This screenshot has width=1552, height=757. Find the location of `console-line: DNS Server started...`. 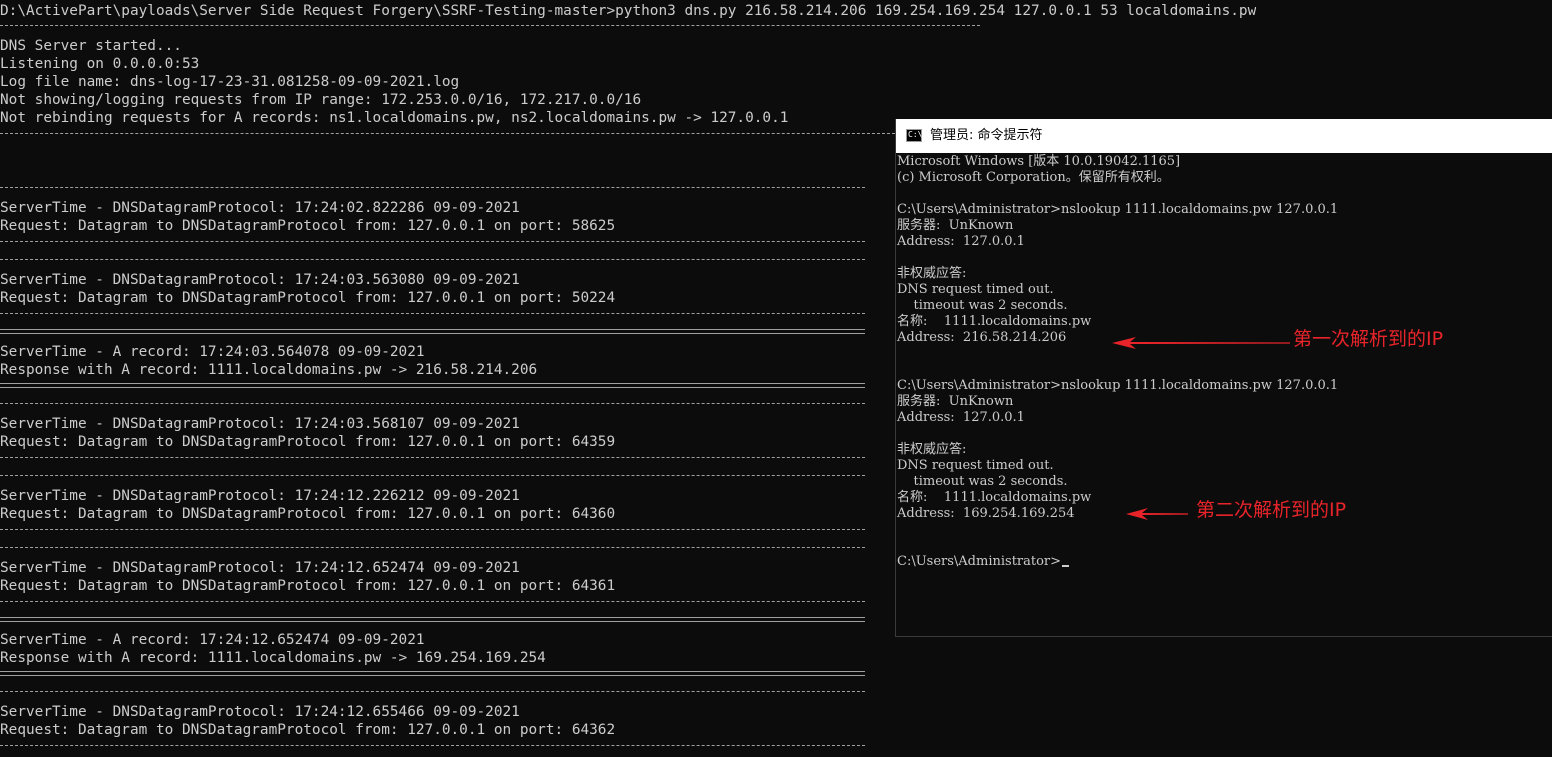

console-line: DNS Server started... is located at coordinates (91, 46).